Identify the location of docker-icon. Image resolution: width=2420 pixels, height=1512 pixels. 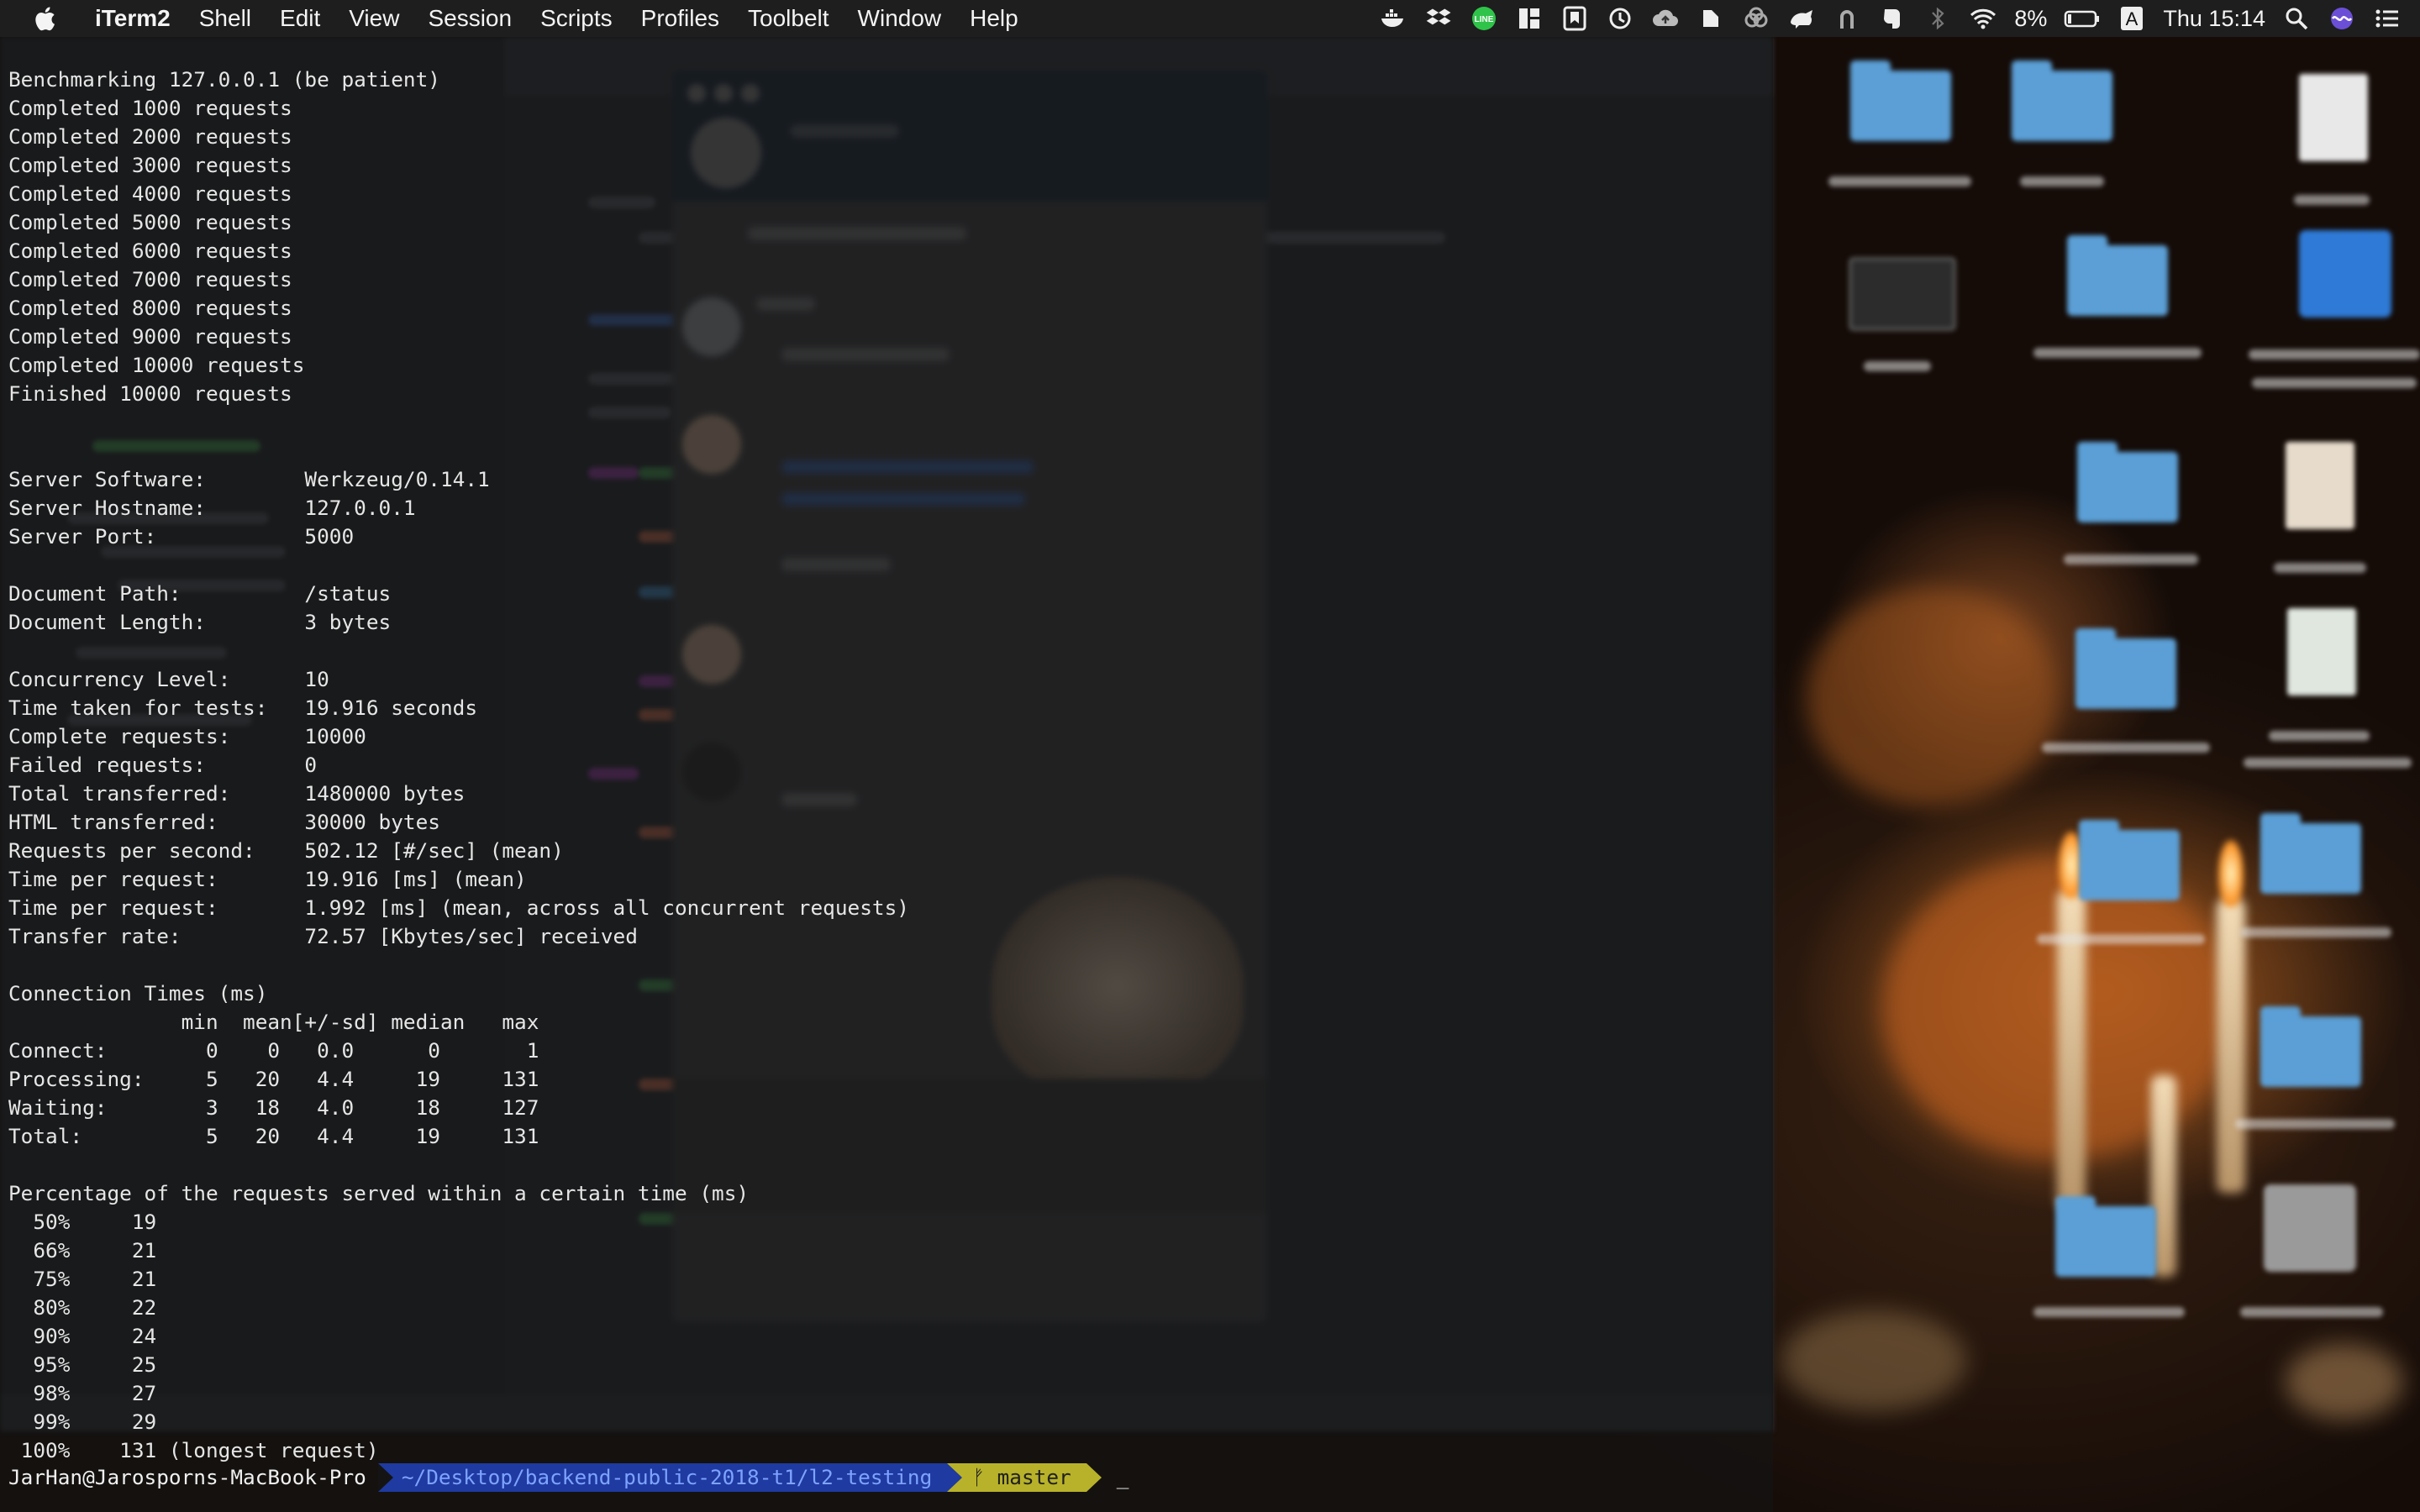
(1393, 18).